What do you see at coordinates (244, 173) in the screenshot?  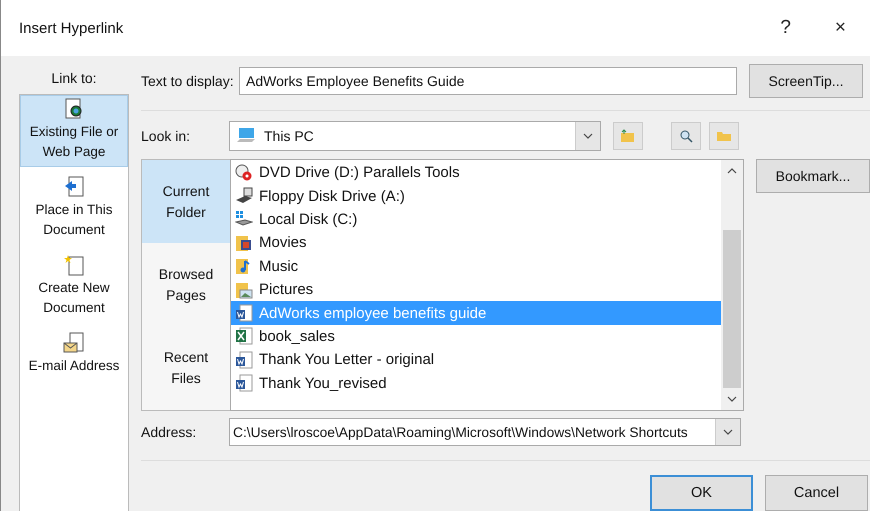 I see `disc-drive-icon` at bounding box center [244, 173].